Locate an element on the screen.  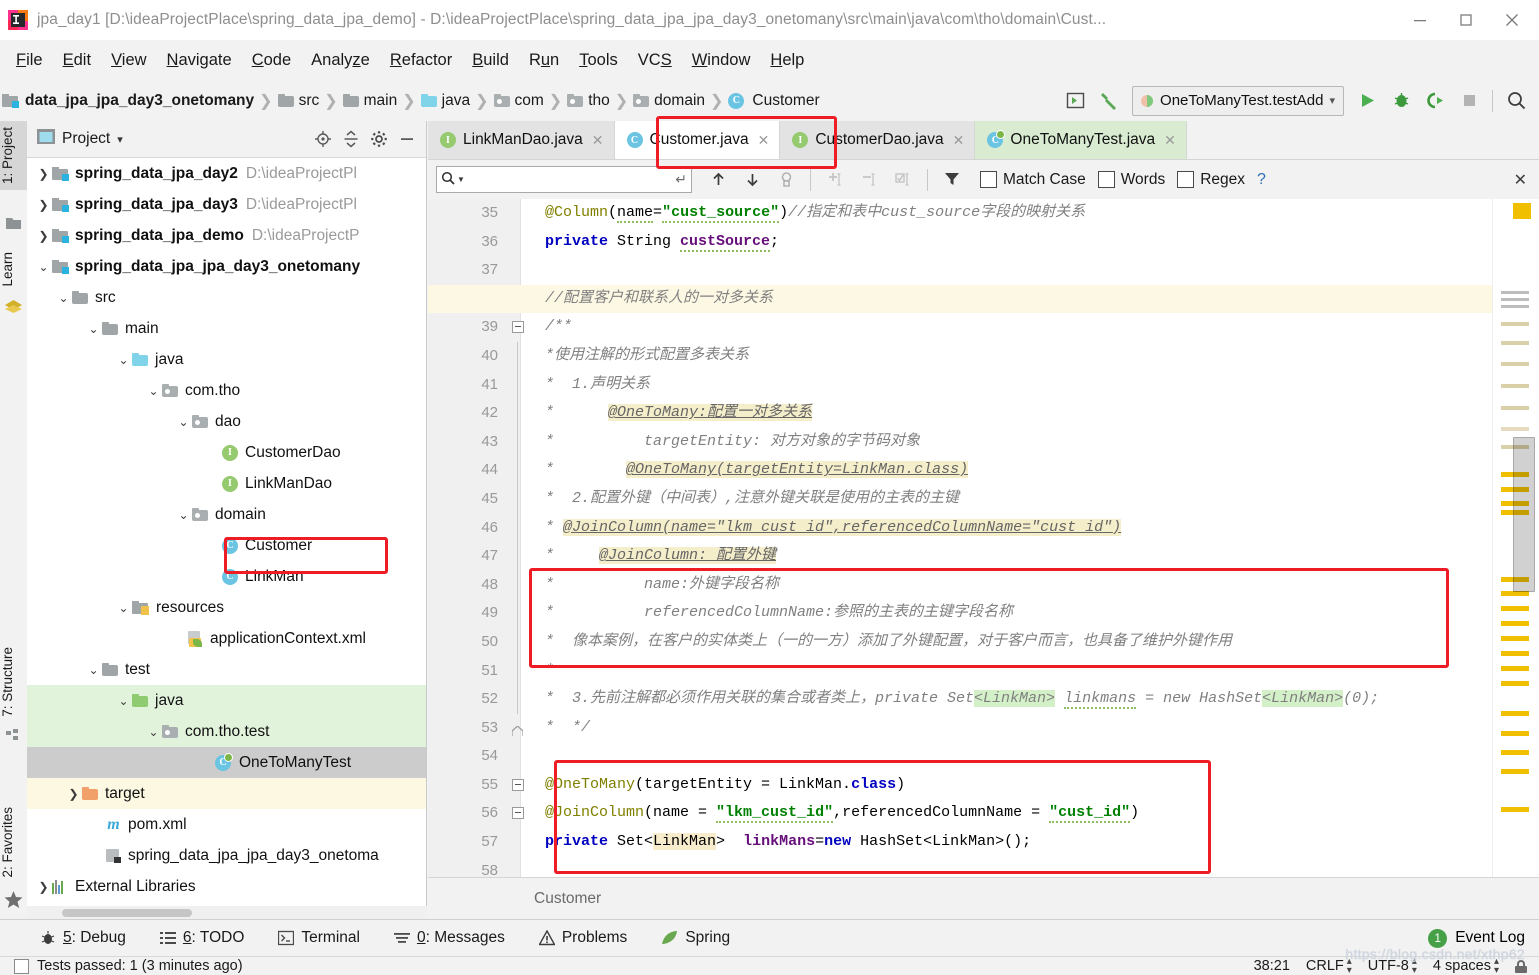
code-line: 54 is located at coordinates (960, 756).